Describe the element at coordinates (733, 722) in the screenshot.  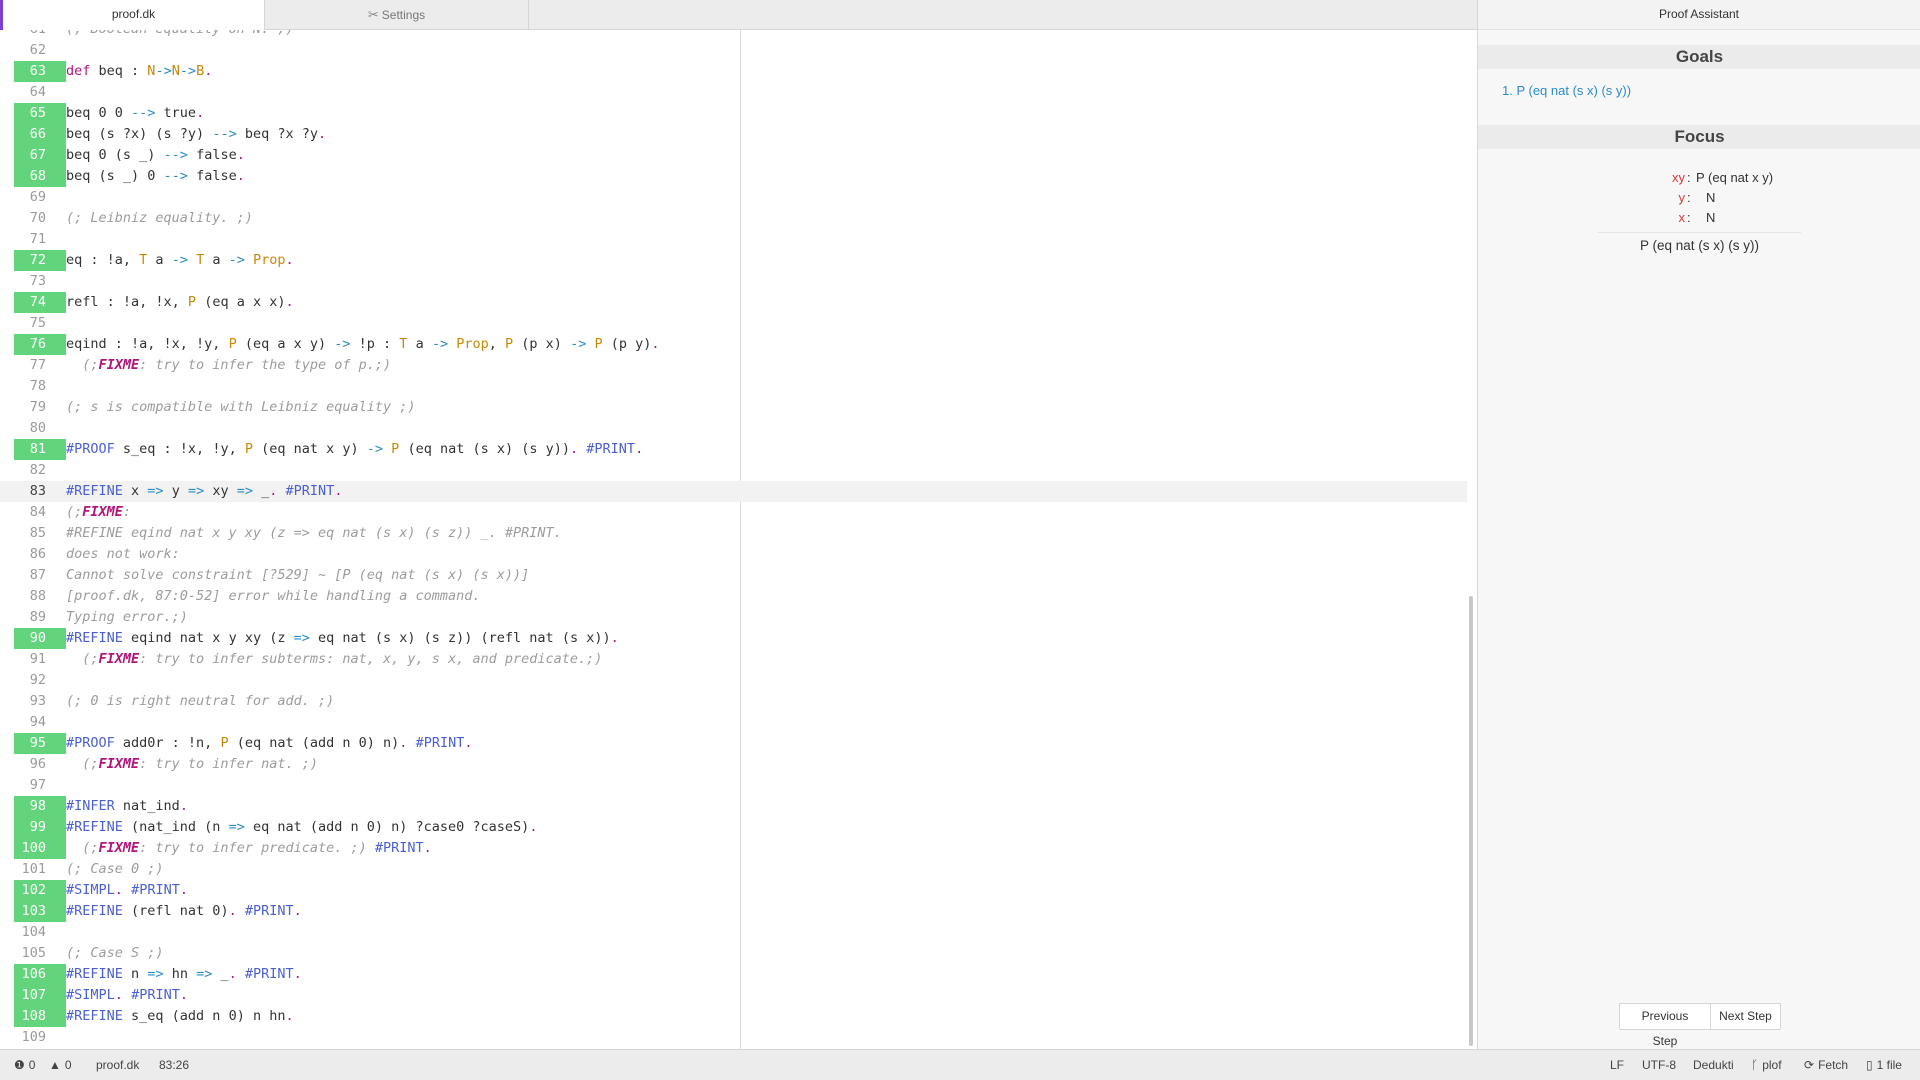
I see `code-line: 94` at that location.